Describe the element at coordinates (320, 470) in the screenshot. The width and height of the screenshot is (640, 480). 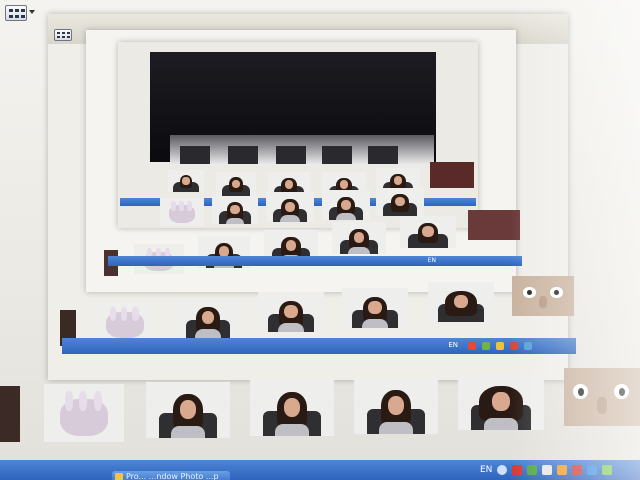
I see `taskbar: EN` at that location.